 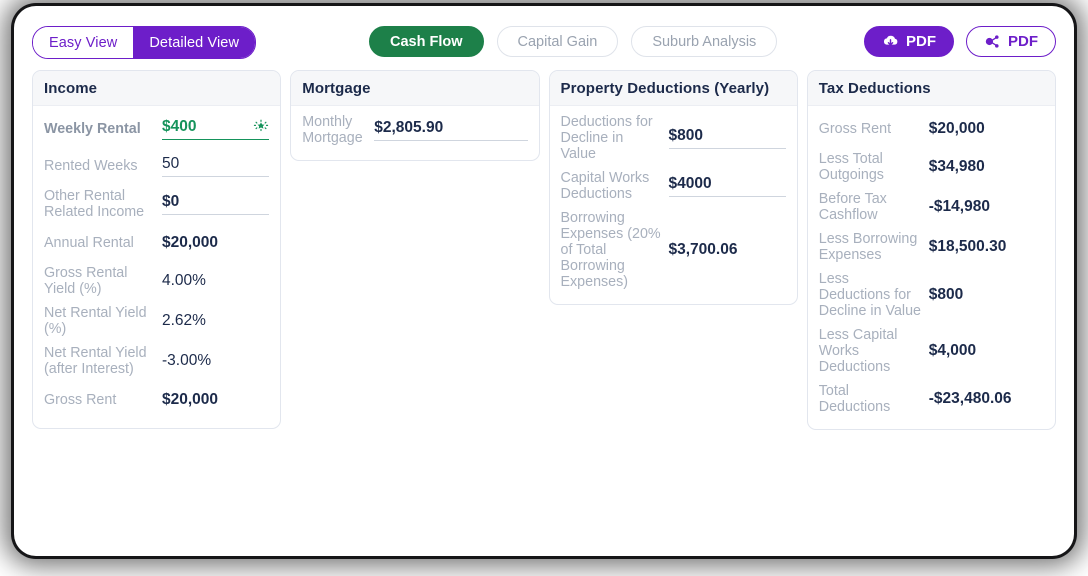 What do you see at coordinates (157, 204) in the screenshot?
I see `row-other-rental-related-income: Other Rental Related Income $0` at bounding box center [157, 204].